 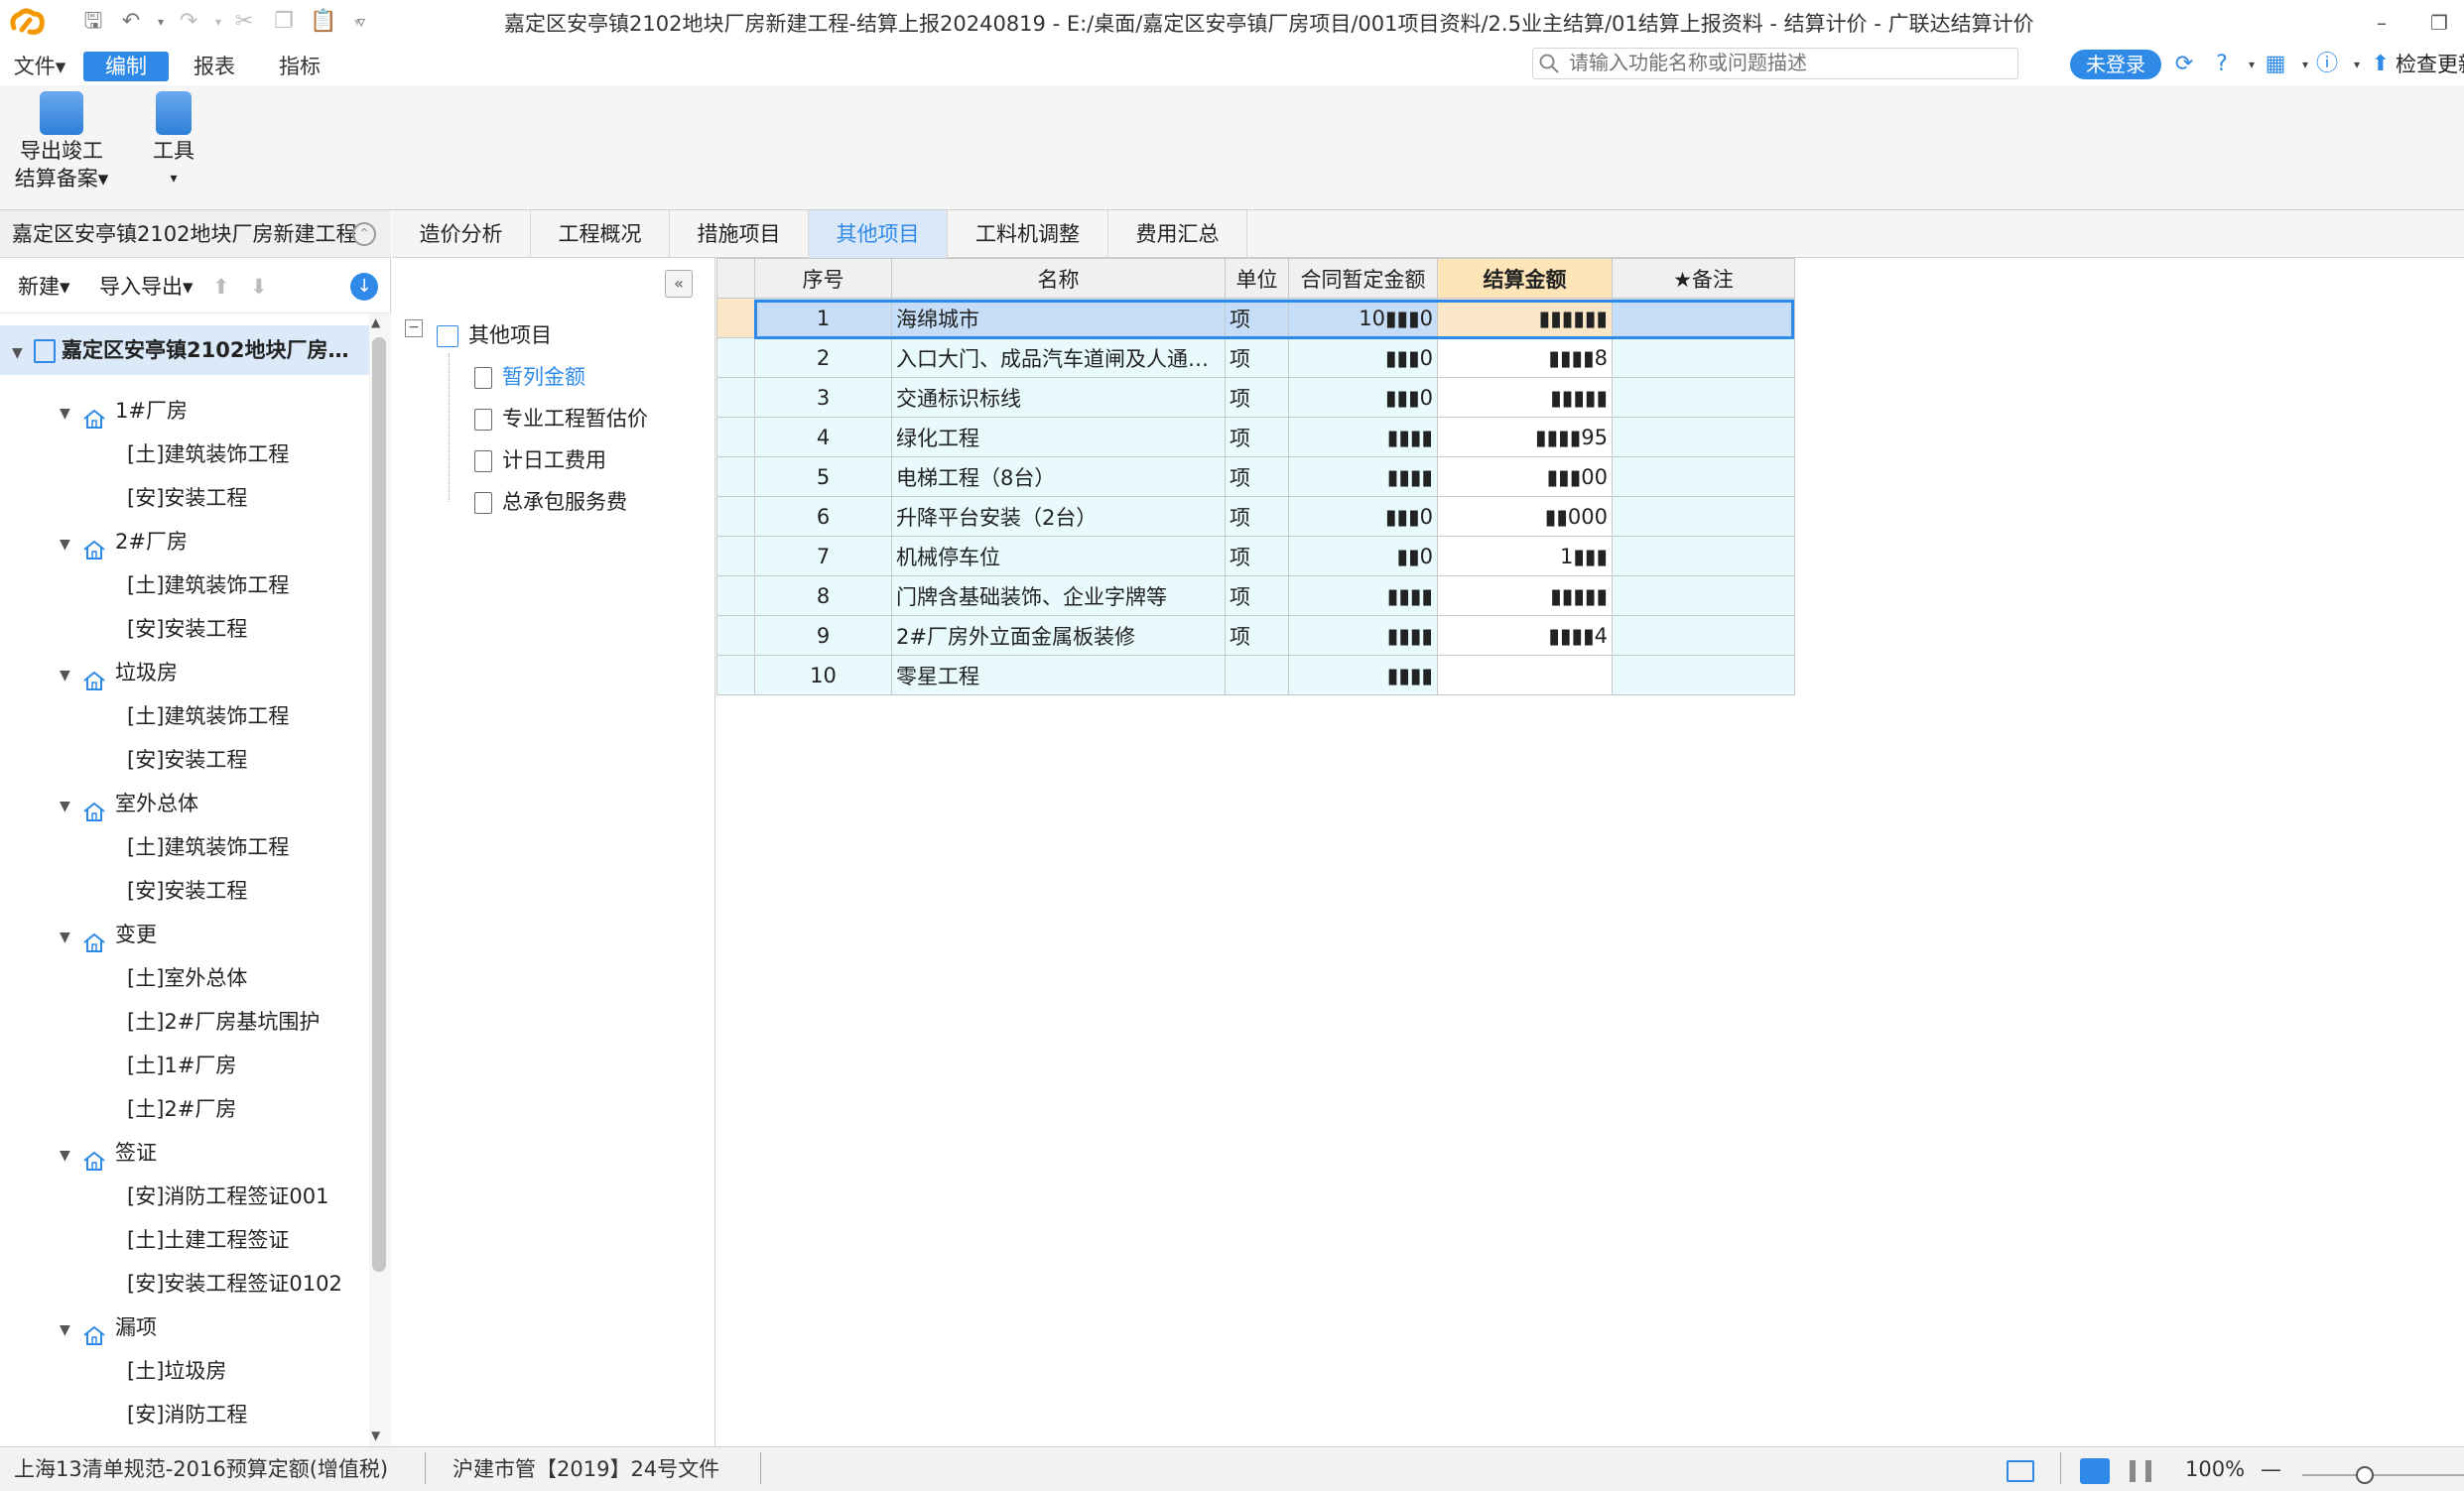 What do you see at coordinates (1058, 516) in the screenshot?
I see `cell-name: 升降平台安装（2台）` at bounding box center [1058, 516].